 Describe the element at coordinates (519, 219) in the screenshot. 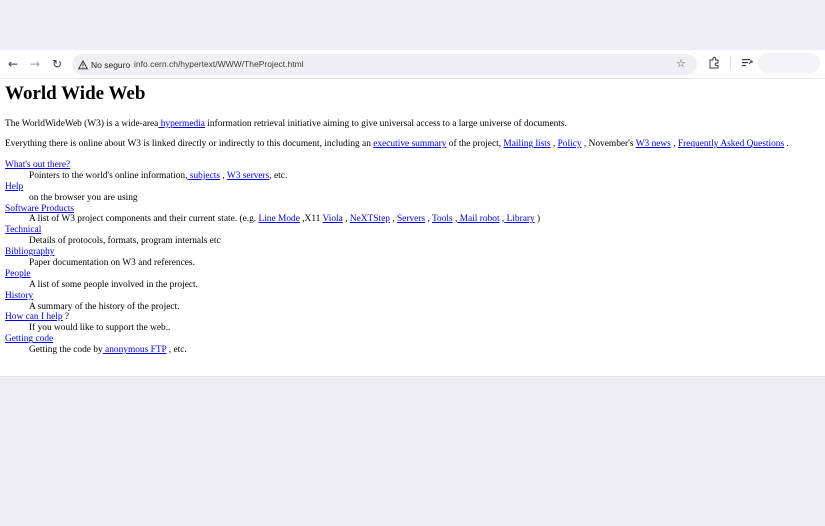

I see `library-link: Library` at that location.